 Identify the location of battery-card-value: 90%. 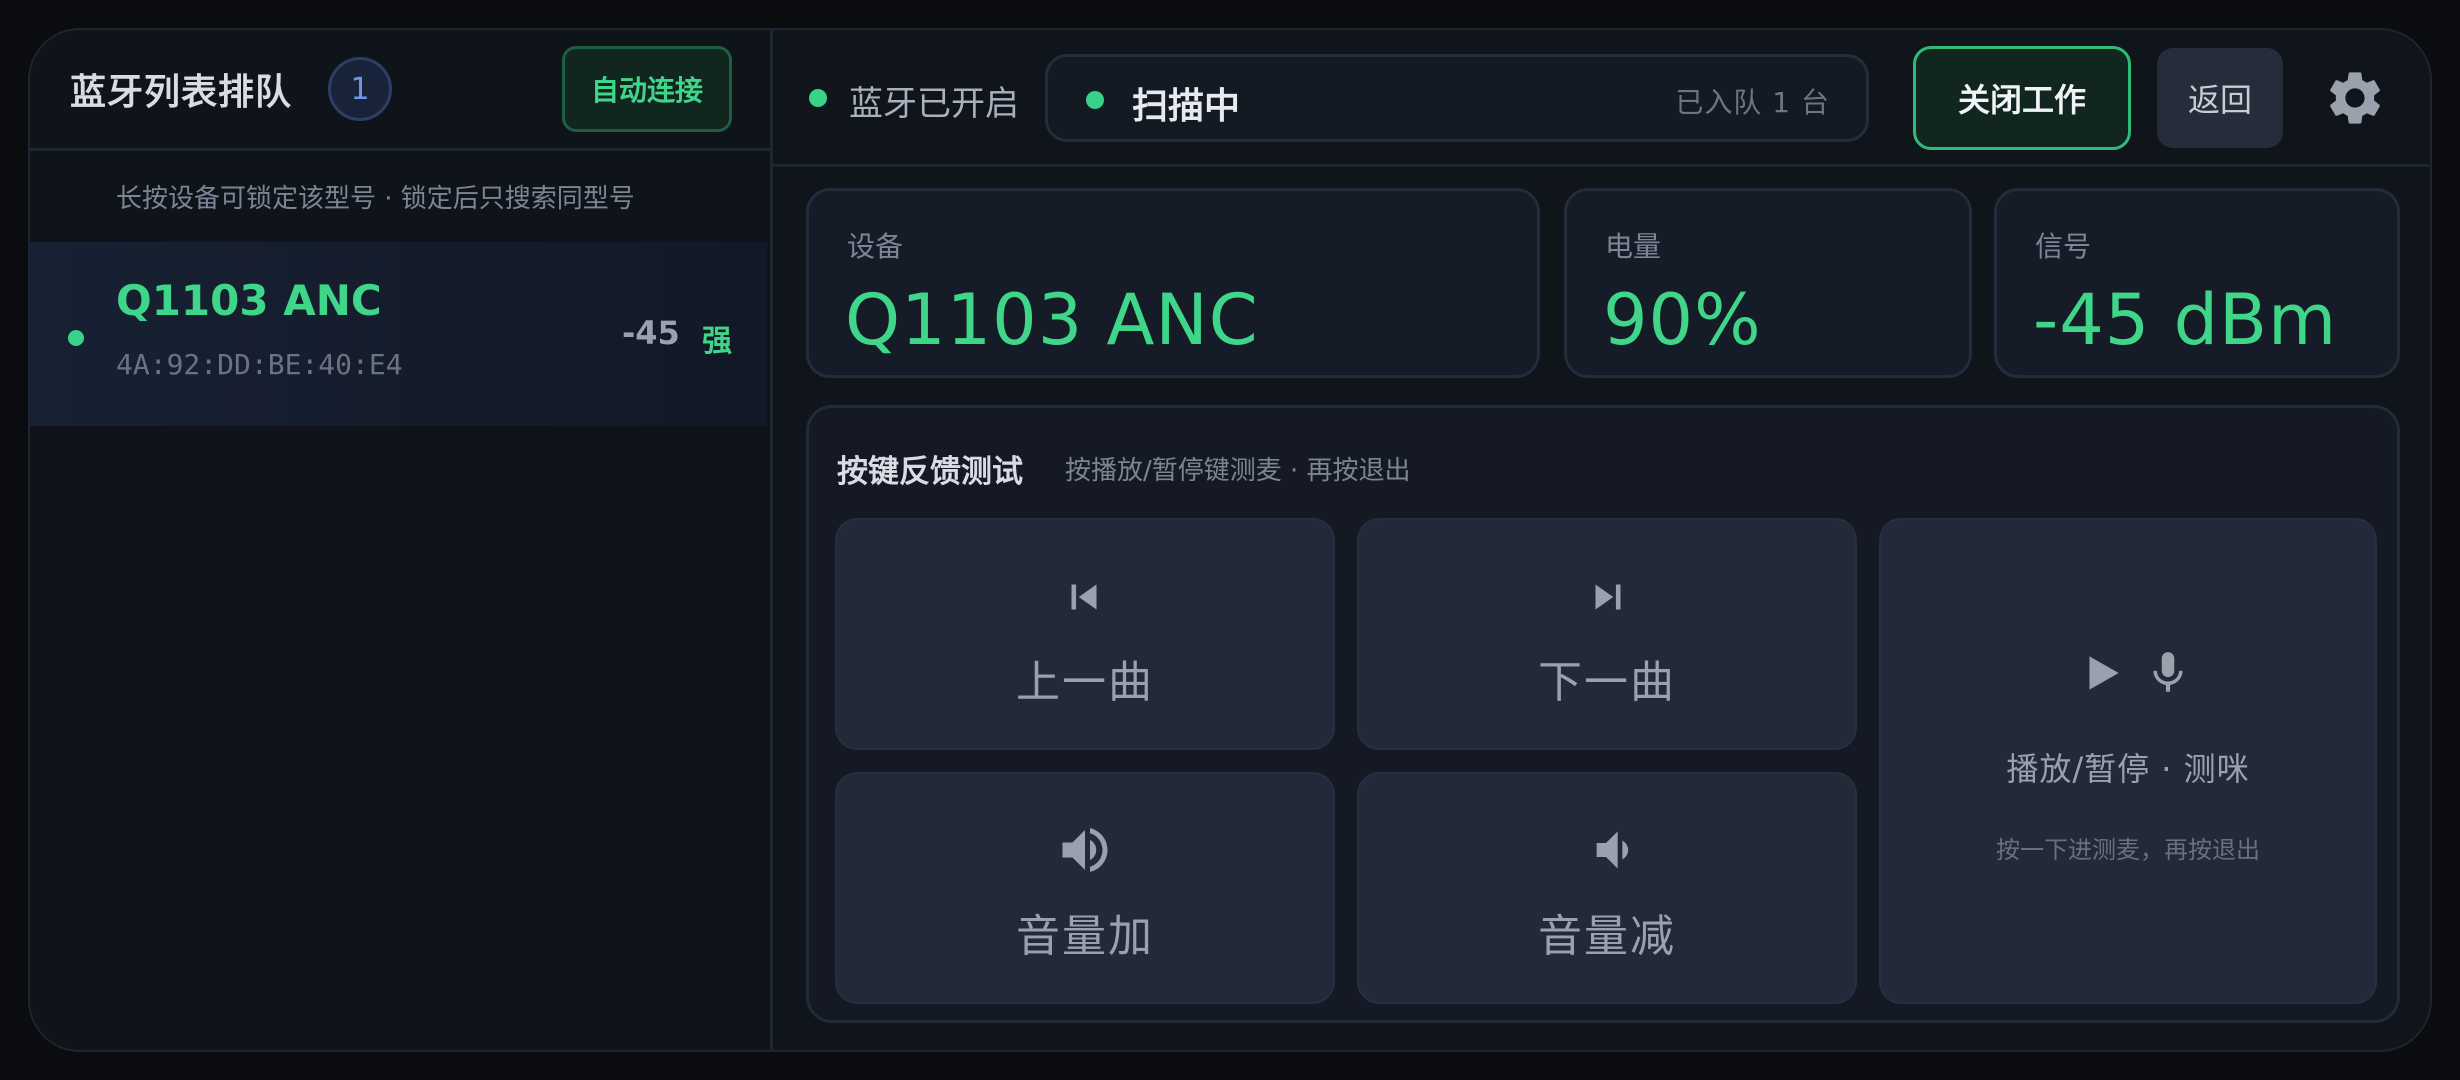
(1682, 320).